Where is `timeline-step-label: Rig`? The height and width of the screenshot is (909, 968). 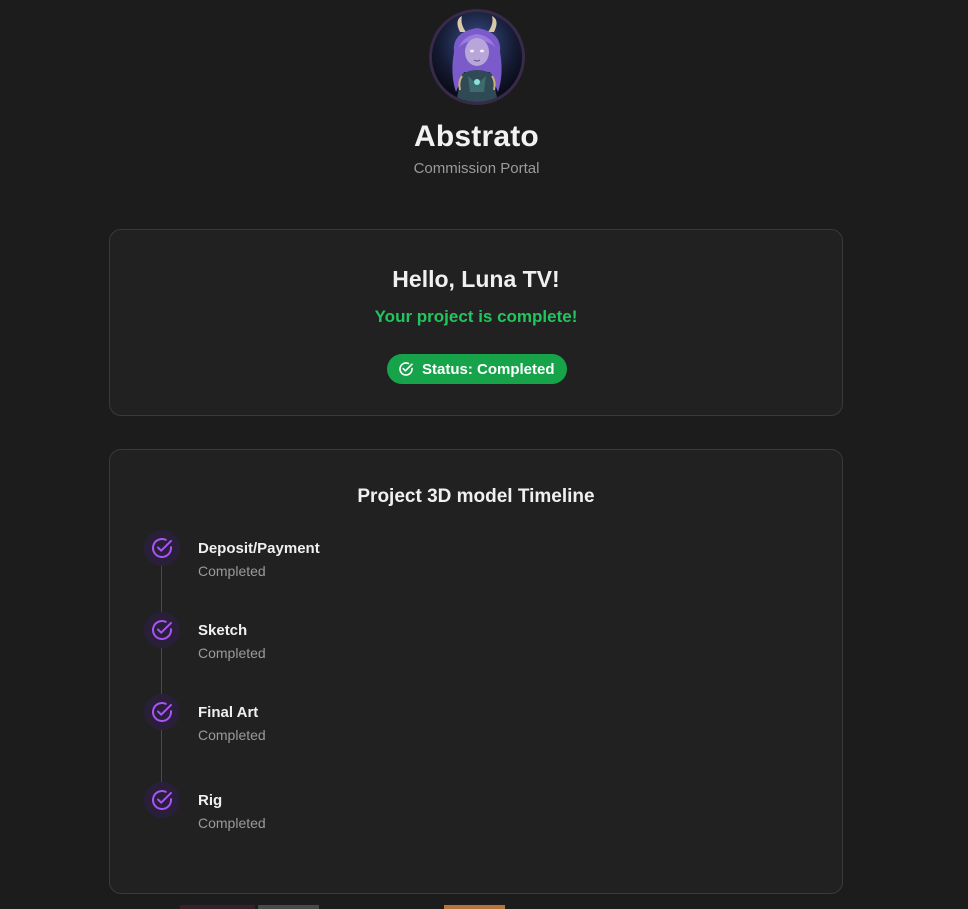 timeline-step-label: Rig is located at coordinates (210, 800).